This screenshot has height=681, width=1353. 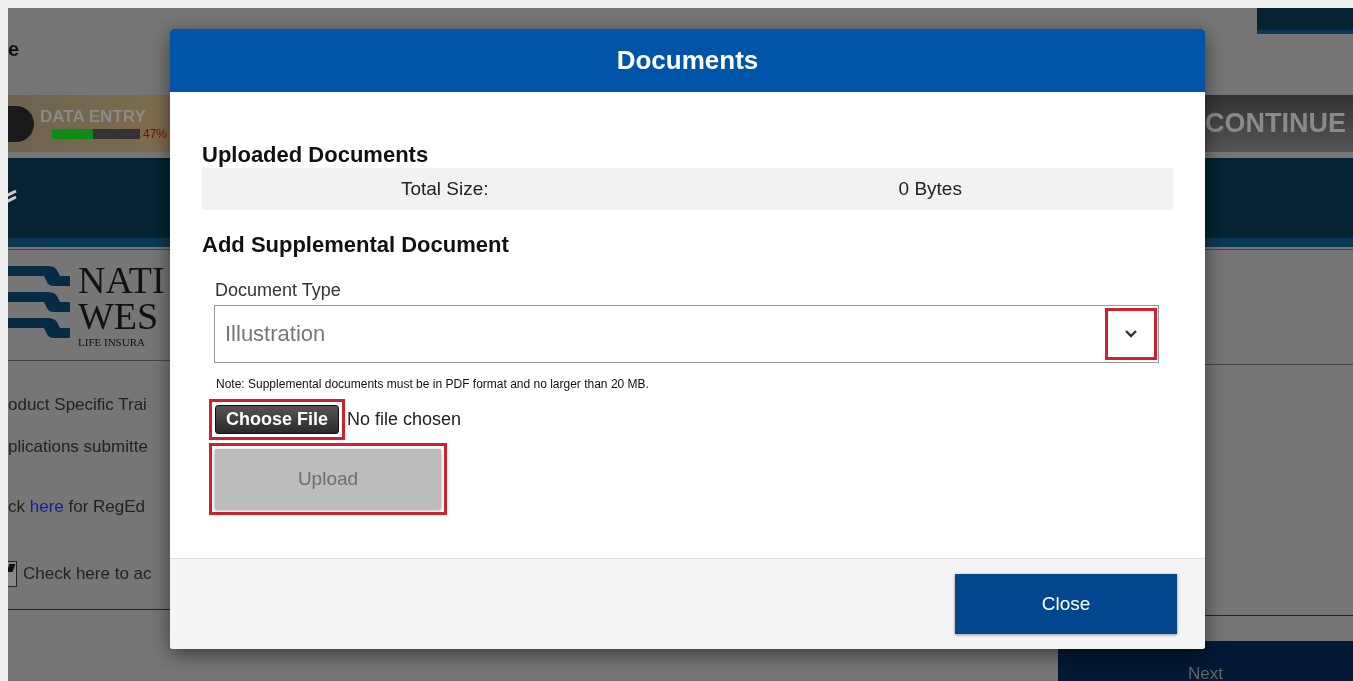 I want to click on field-label: Document Type, so click(x=278, y=290).